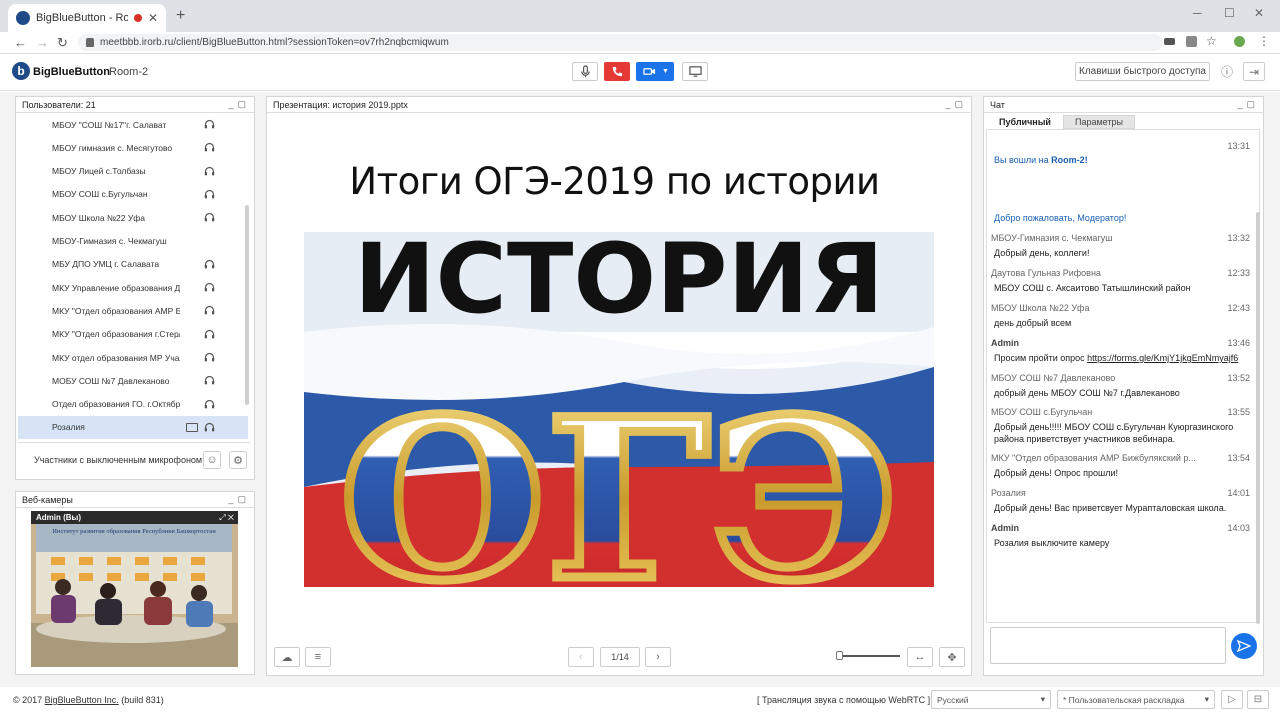 This screenshot has height=720, width=1280. Describe the element at coordinates (991, 699) in the screenshot. I see `language-select: Русский ▾` at that location.